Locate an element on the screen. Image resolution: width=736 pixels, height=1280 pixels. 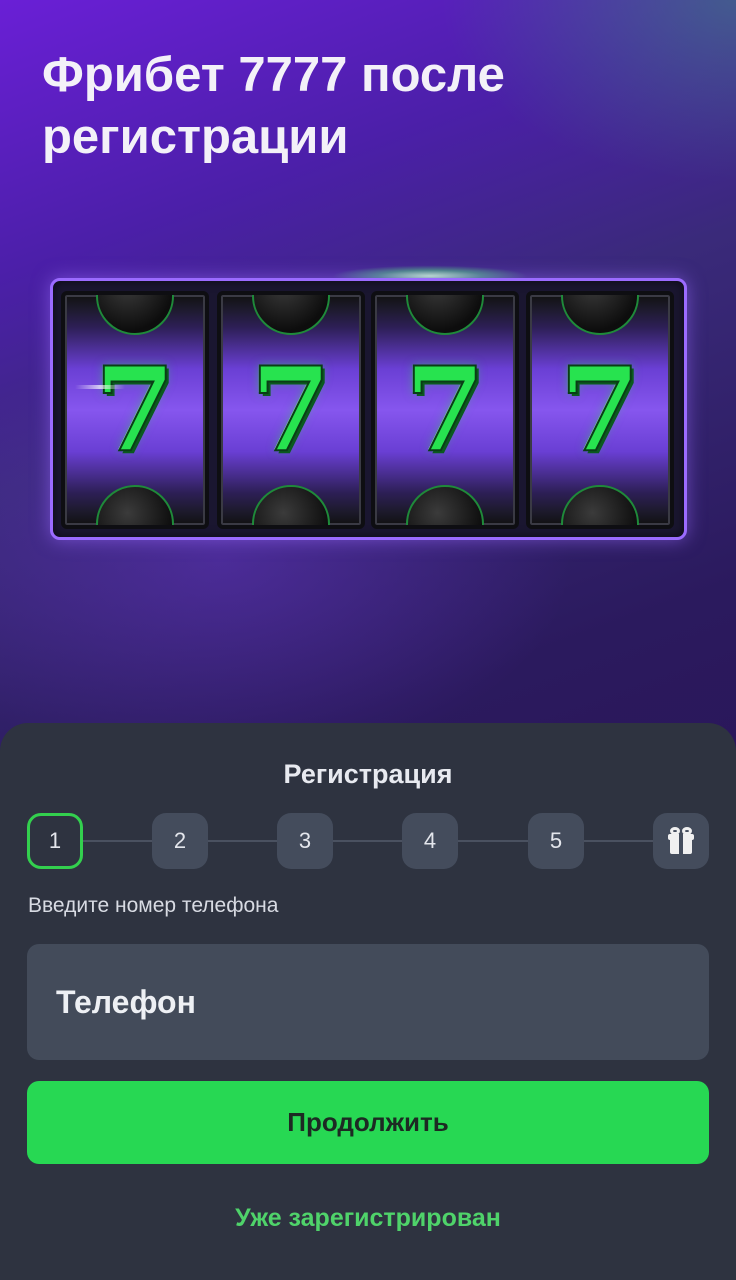
registration-stepper: 1 2 3 4 5 is located at coordinates (368, 841).